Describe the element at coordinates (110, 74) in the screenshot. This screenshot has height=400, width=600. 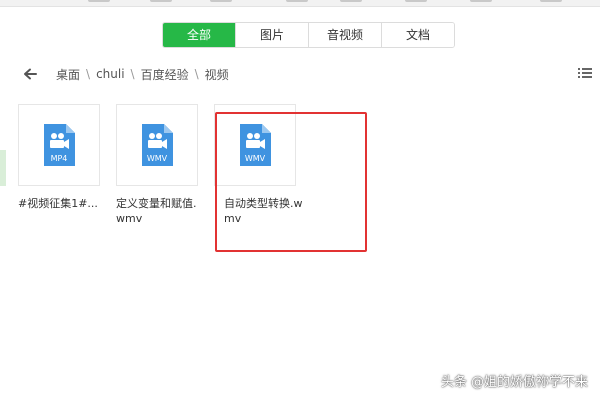
I see `breadcrumb-item-chuli: chuli` at that location.